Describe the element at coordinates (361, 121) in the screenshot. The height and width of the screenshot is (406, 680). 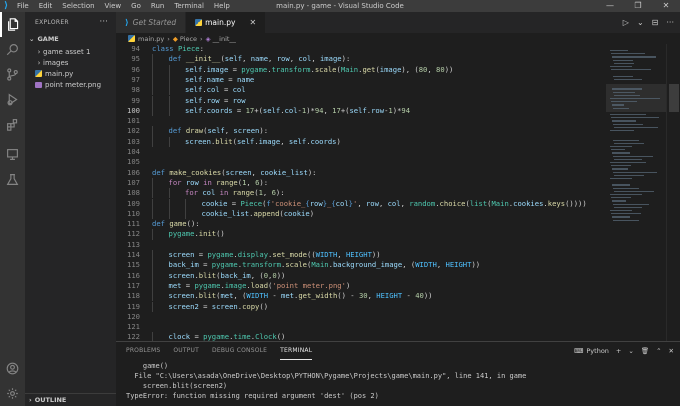
I see `code-line: 101` at that location.